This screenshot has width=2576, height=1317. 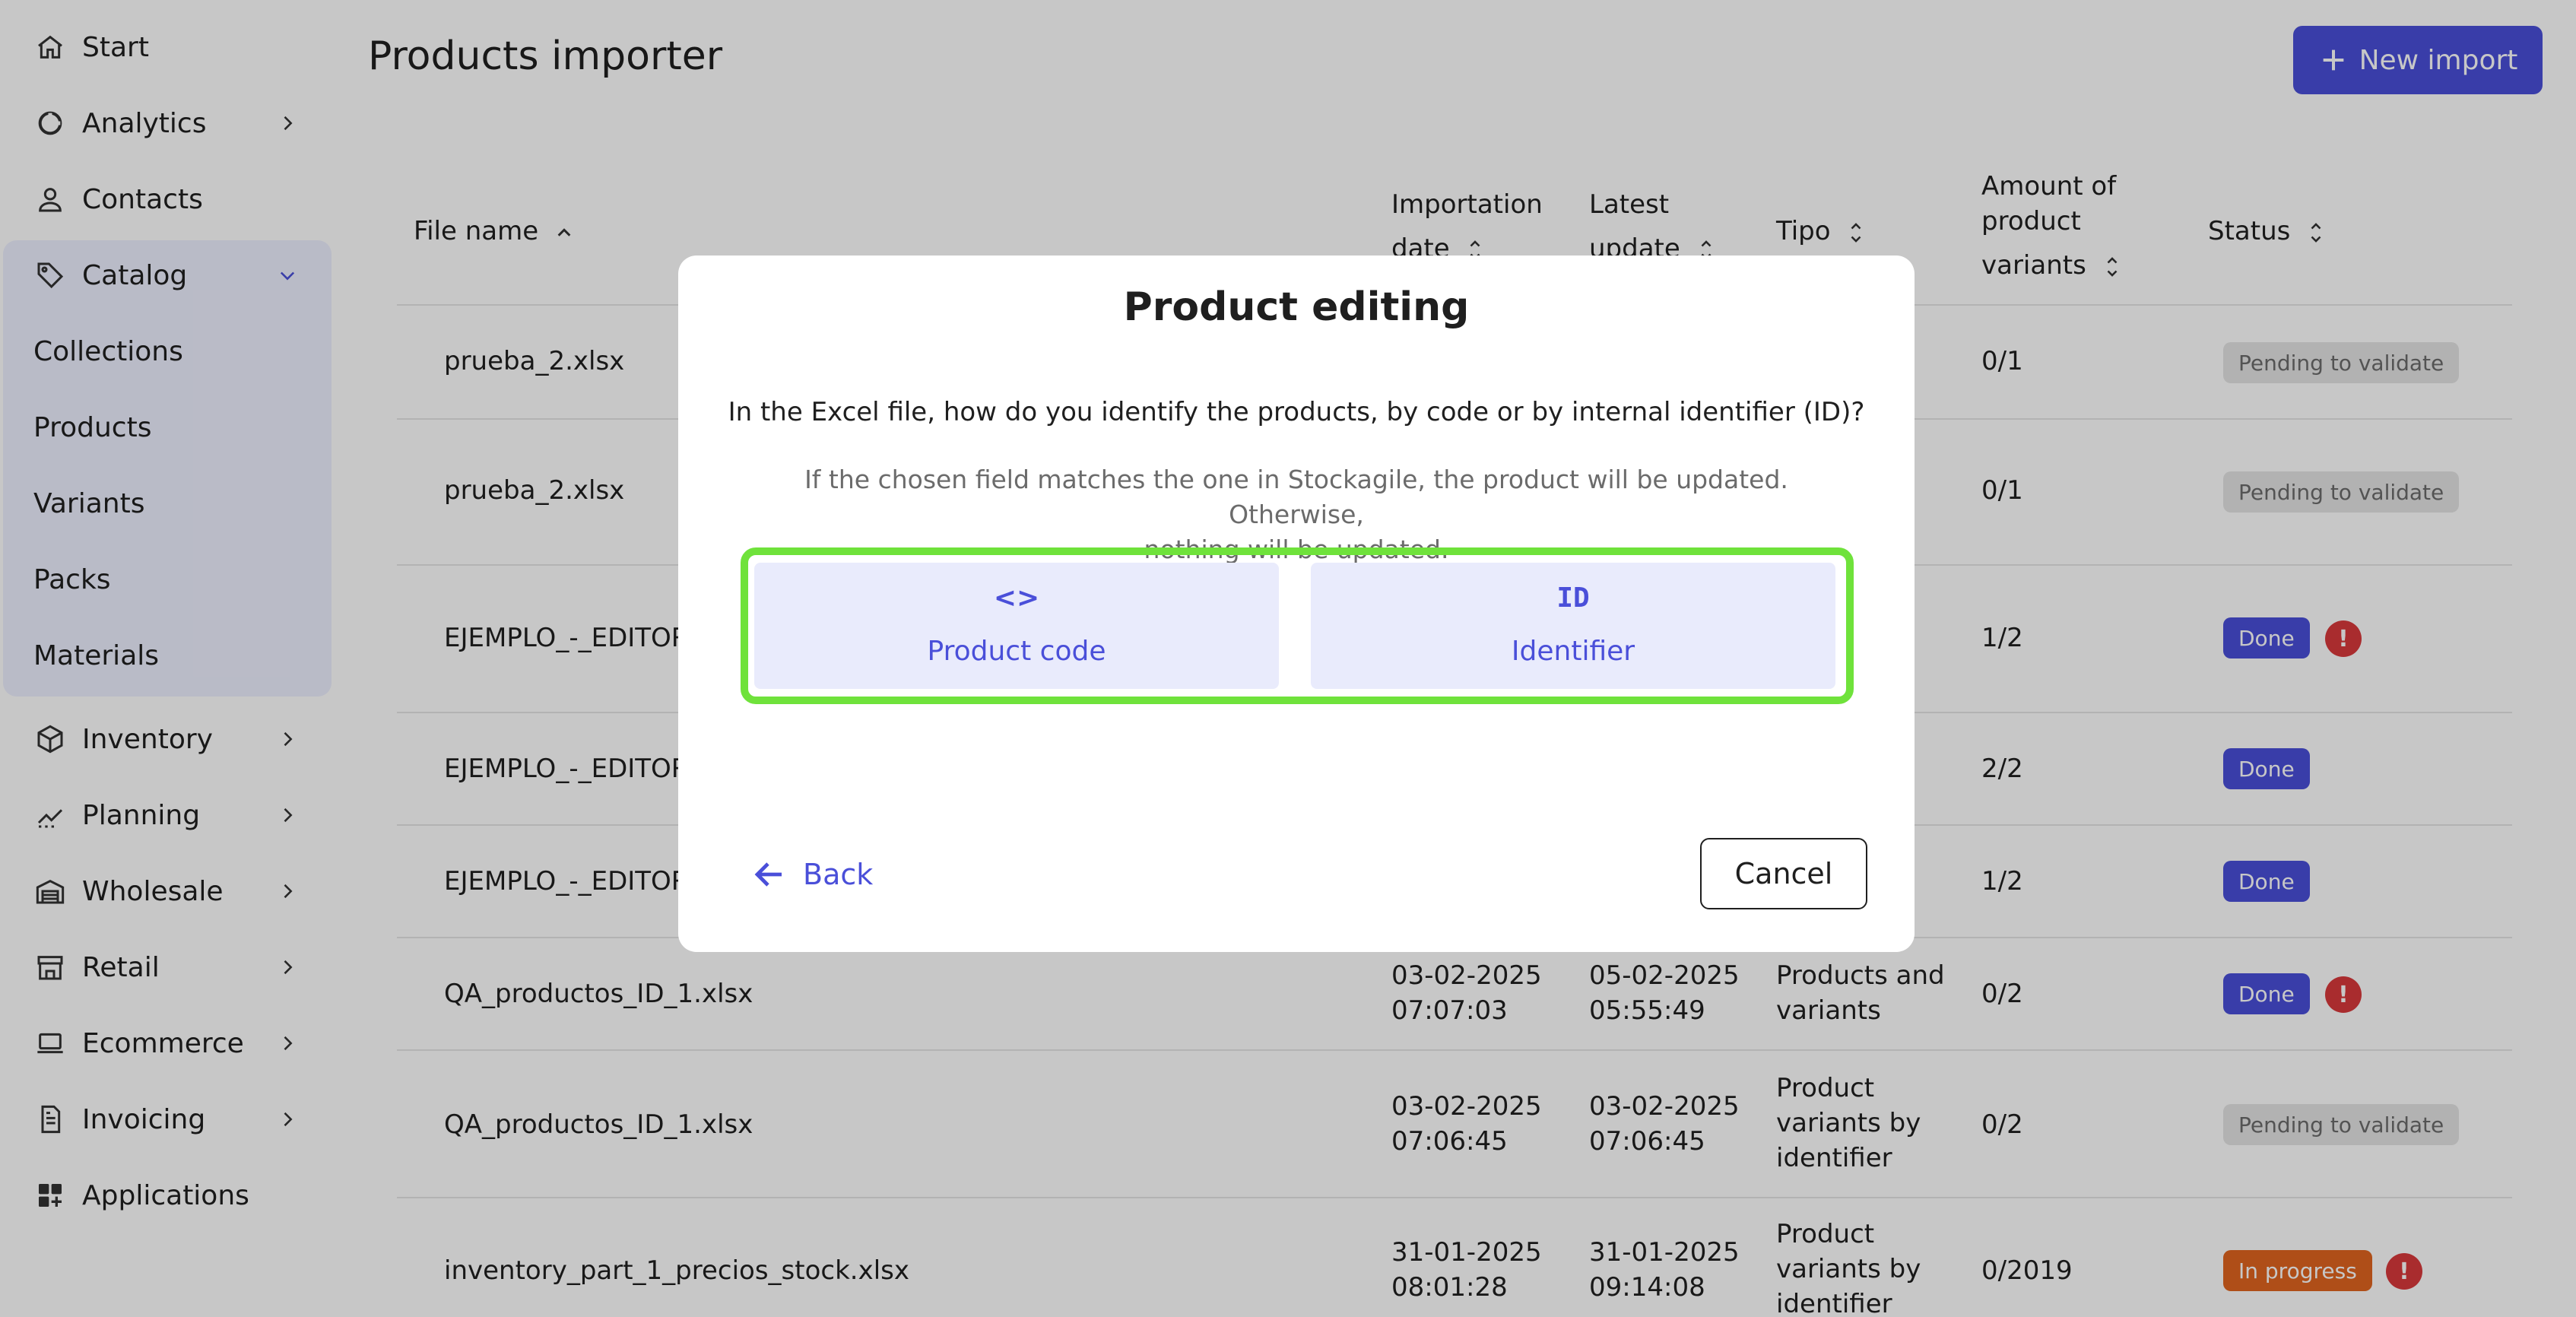 What do you see at coordinates (839, 874) in the screenshot?
I see `back-label: Back` at bounding box center [839, 874].